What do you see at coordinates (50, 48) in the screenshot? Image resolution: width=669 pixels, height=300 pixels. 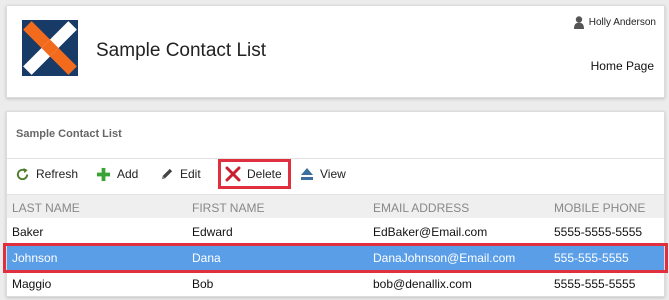 I see `x-logo` at bounding box center [50, 48].